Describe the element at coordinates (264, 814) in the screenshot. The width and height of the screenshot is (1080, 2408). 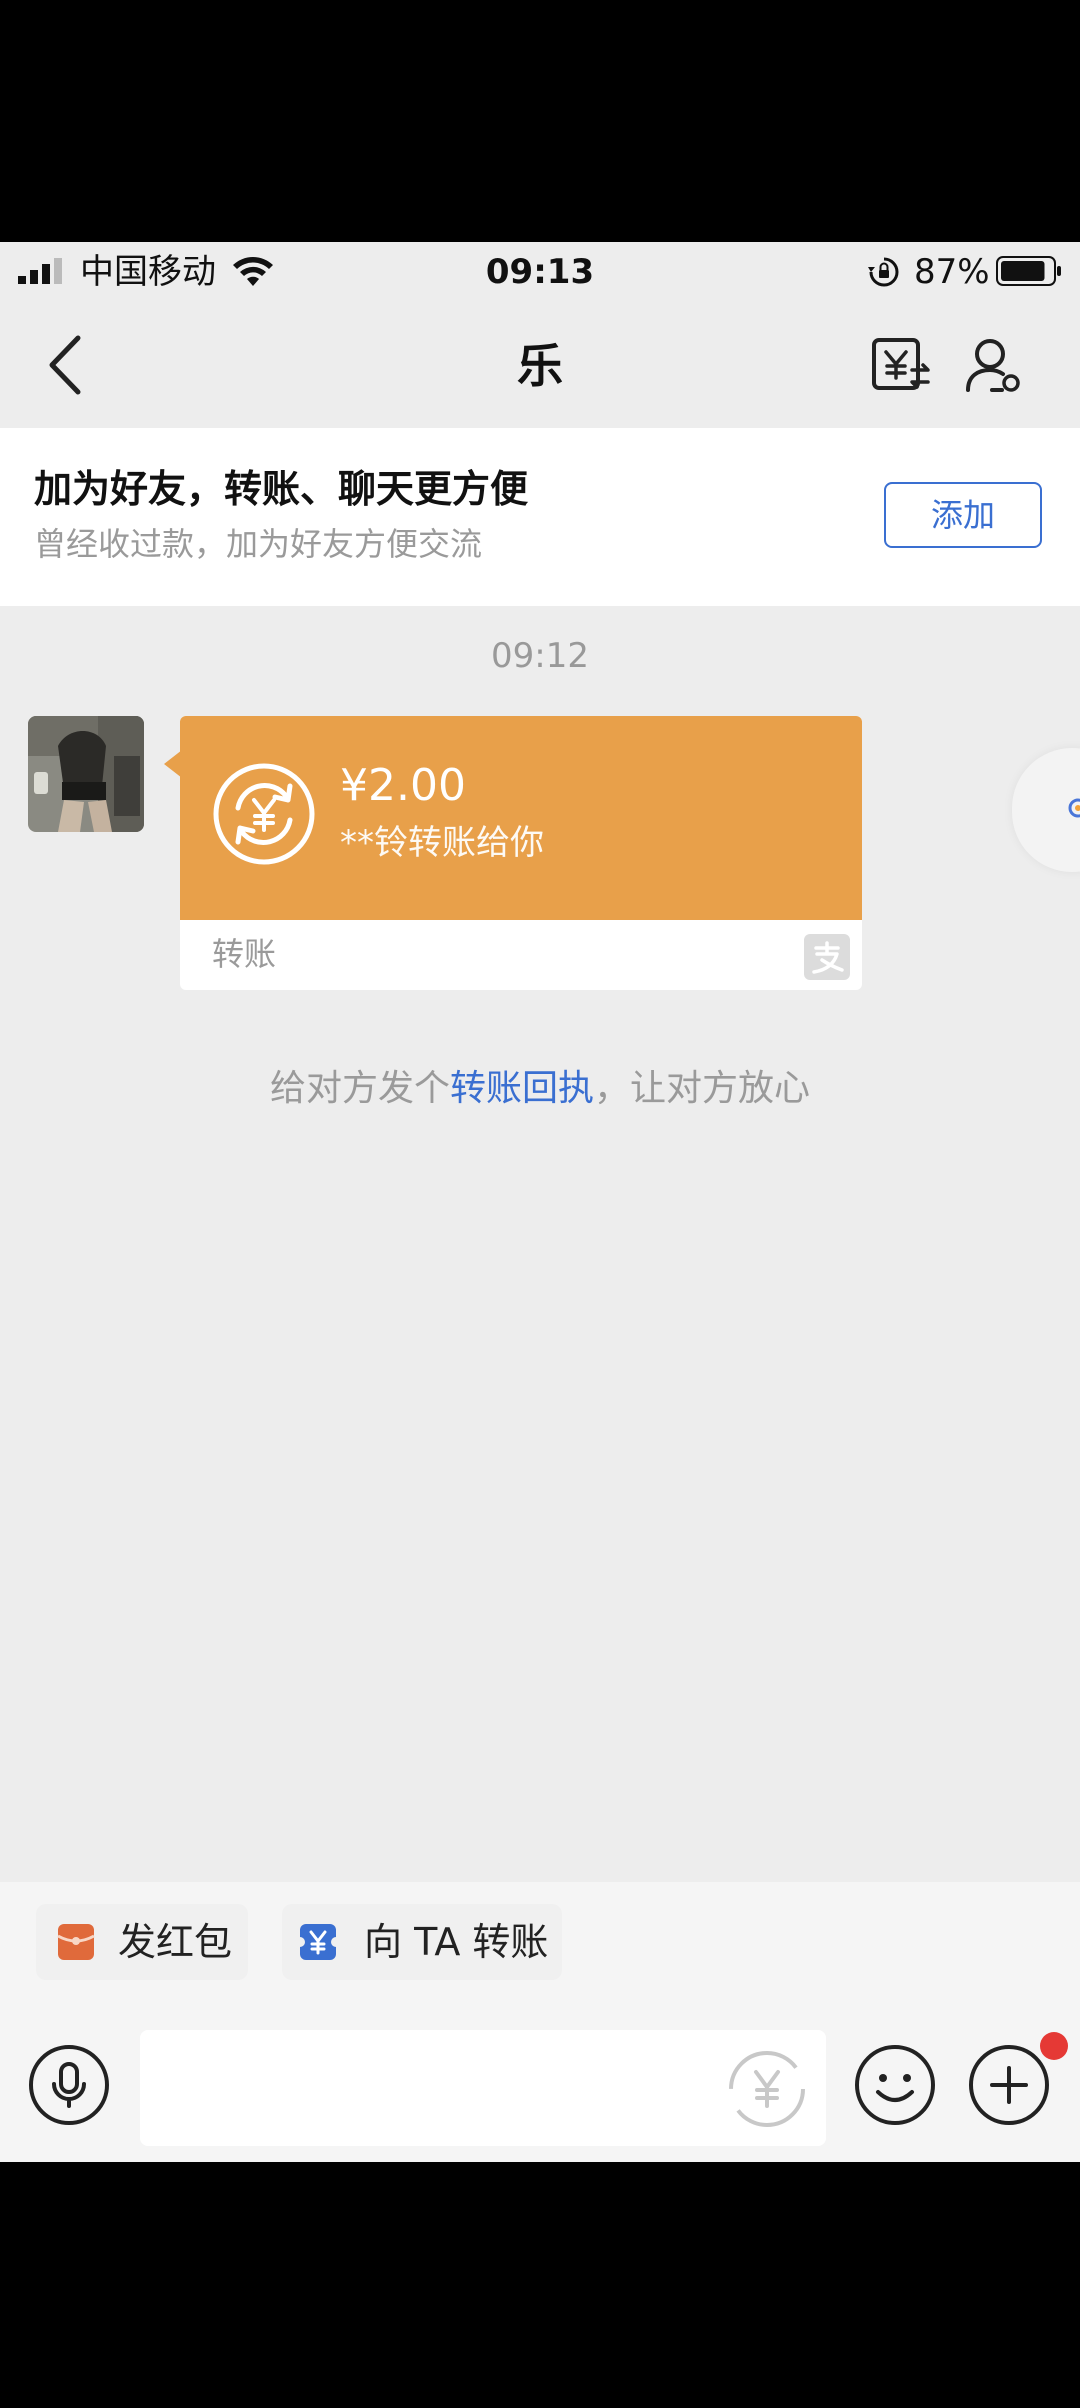
I see `transfer-cycle-icon` at that location.